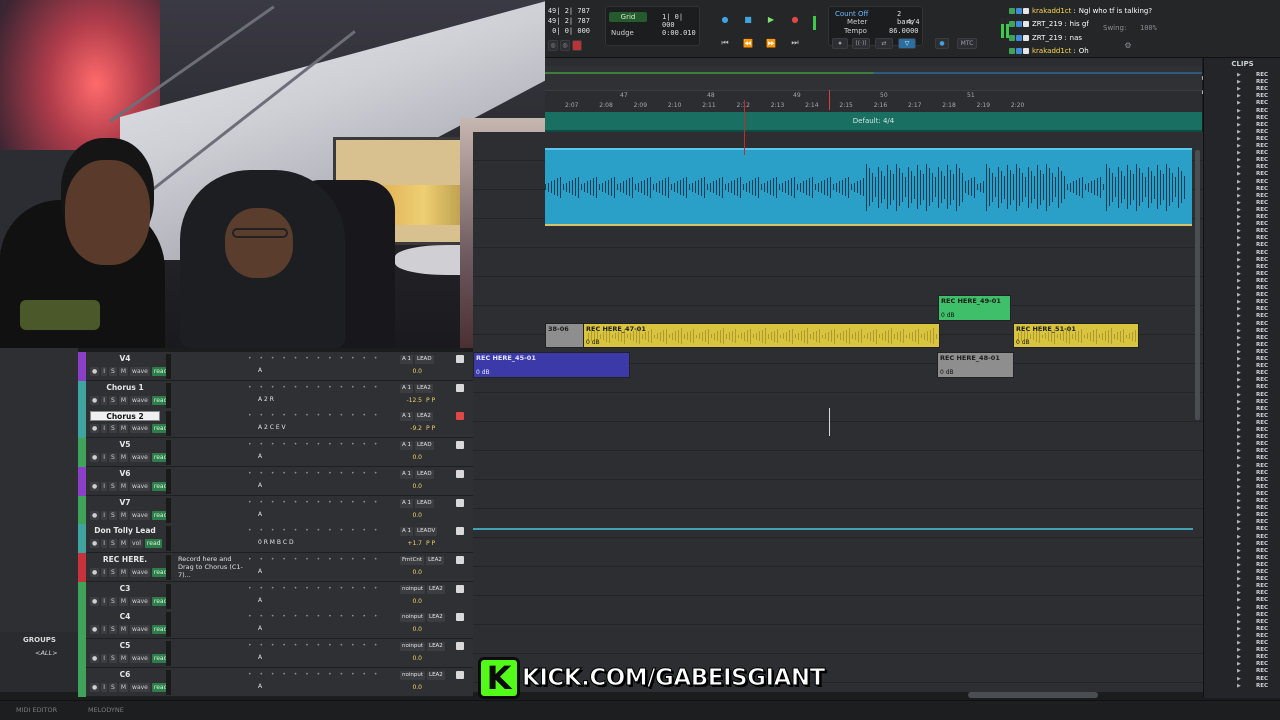 This screenshot has height=720, width=1280. What do you see at coordinates (411, 428) in the screenshot?
I see `volume-value: -9.2` at bounding box center [411, 428].